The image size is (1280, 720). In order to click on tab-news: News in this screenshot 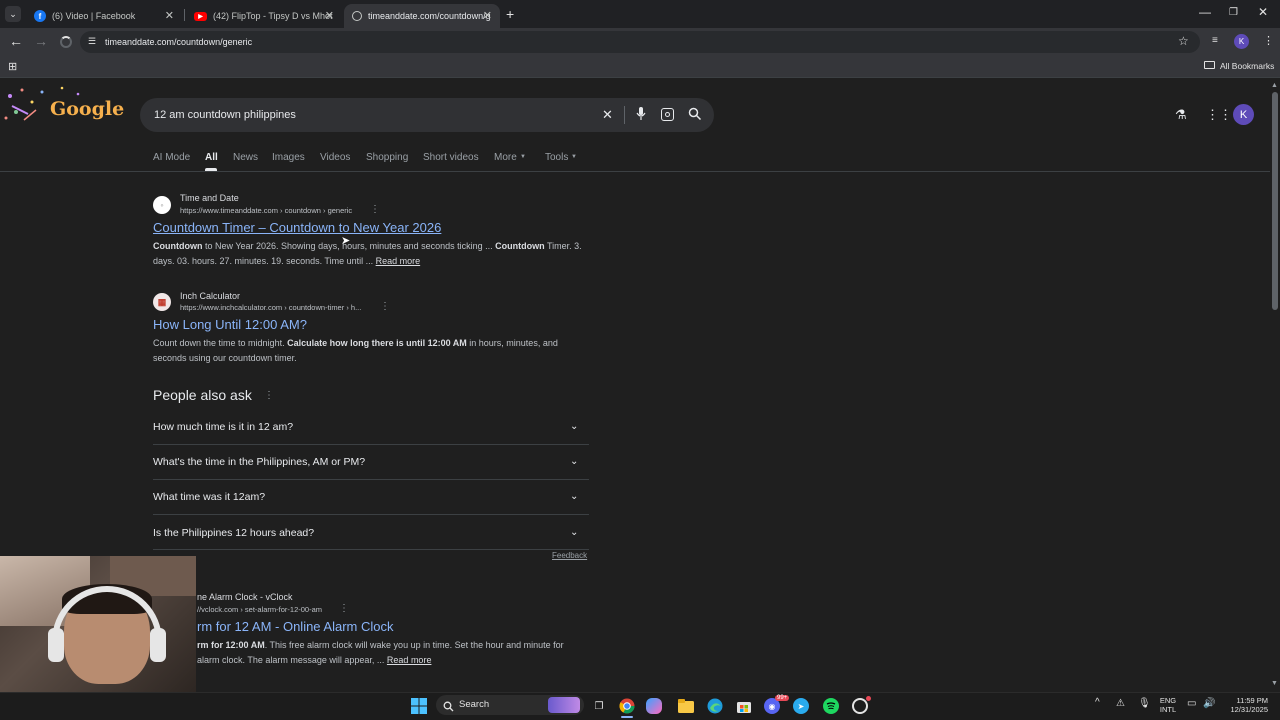, I will do `click(245, 157)`.